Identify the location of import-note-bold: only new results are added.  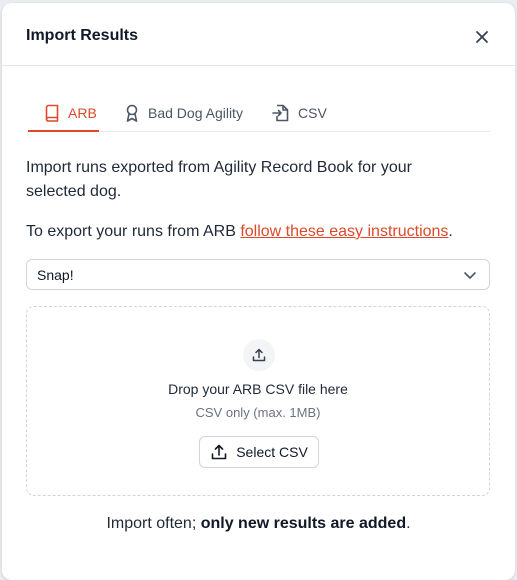
(303, 523).